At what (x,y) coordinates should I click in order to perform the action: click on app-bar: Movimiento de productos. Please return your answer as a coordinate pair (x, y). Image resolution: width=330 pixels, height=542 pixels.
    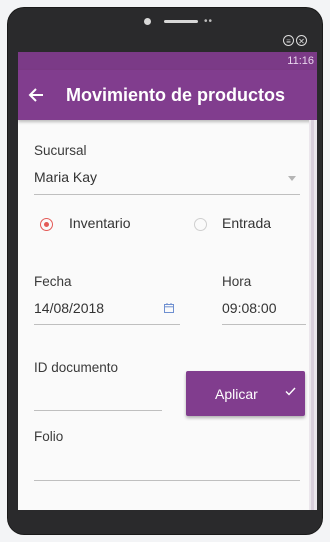
    Looking at the image, I should click on (167, 95).